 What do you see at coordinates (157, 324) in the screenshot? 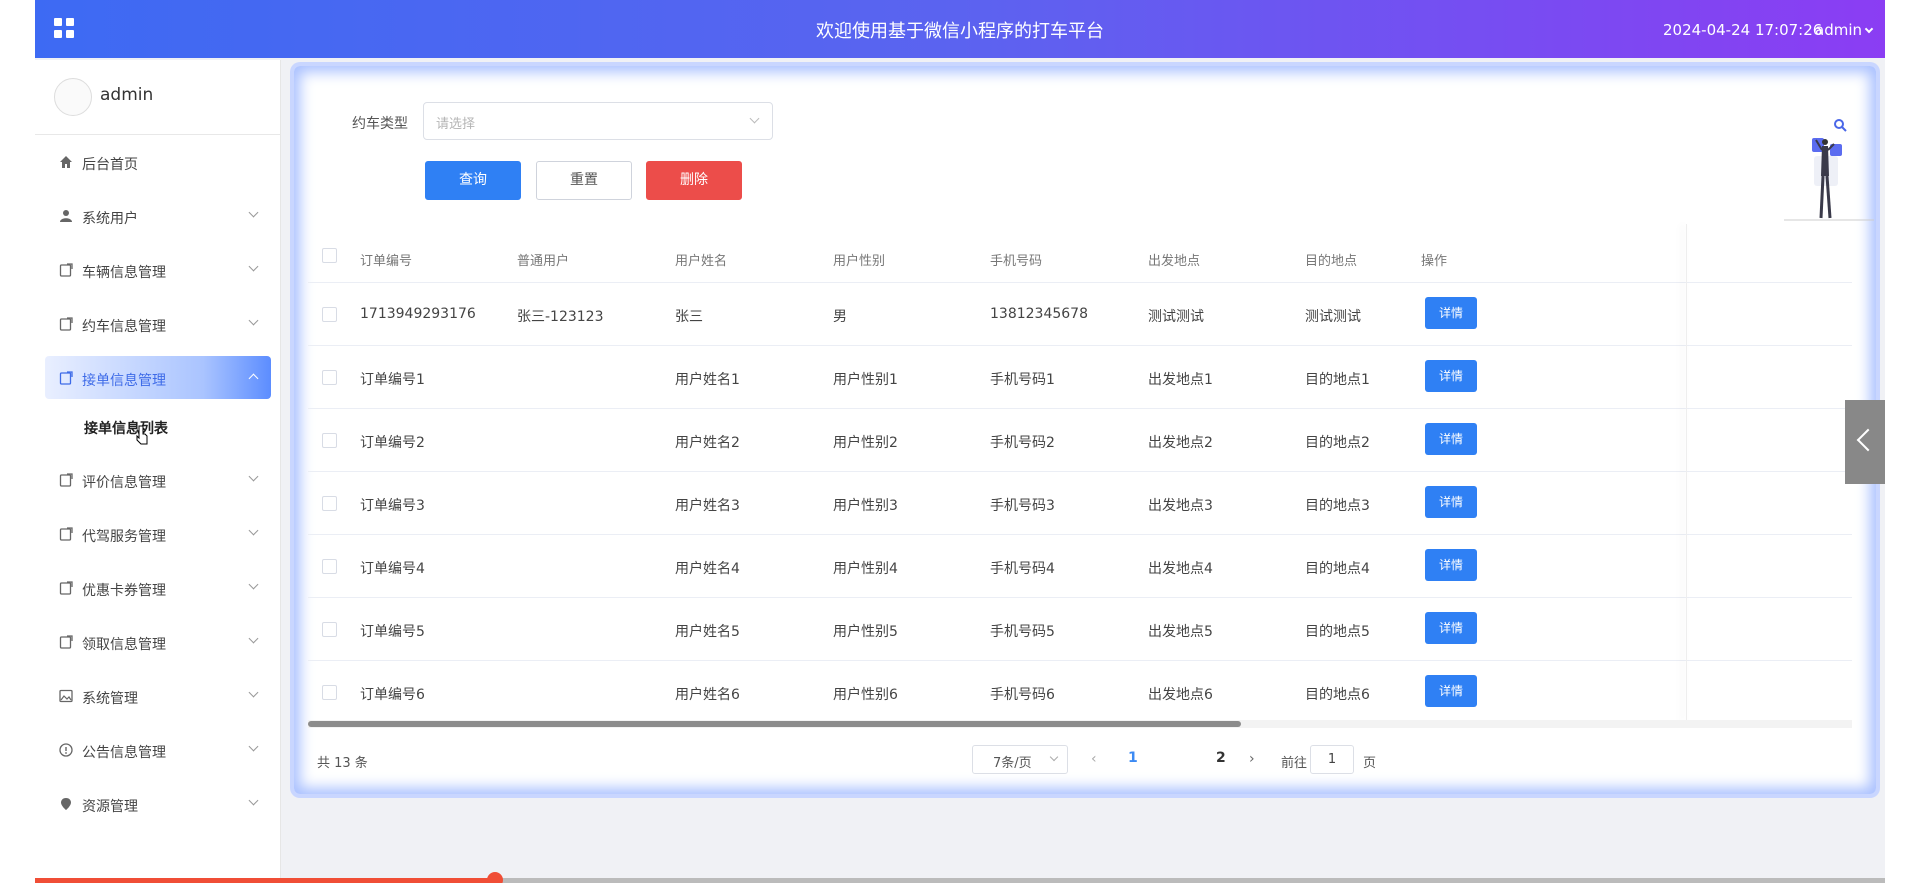
I see `sidebar-item: 约车信息管理` at bounding box center [157, 324].